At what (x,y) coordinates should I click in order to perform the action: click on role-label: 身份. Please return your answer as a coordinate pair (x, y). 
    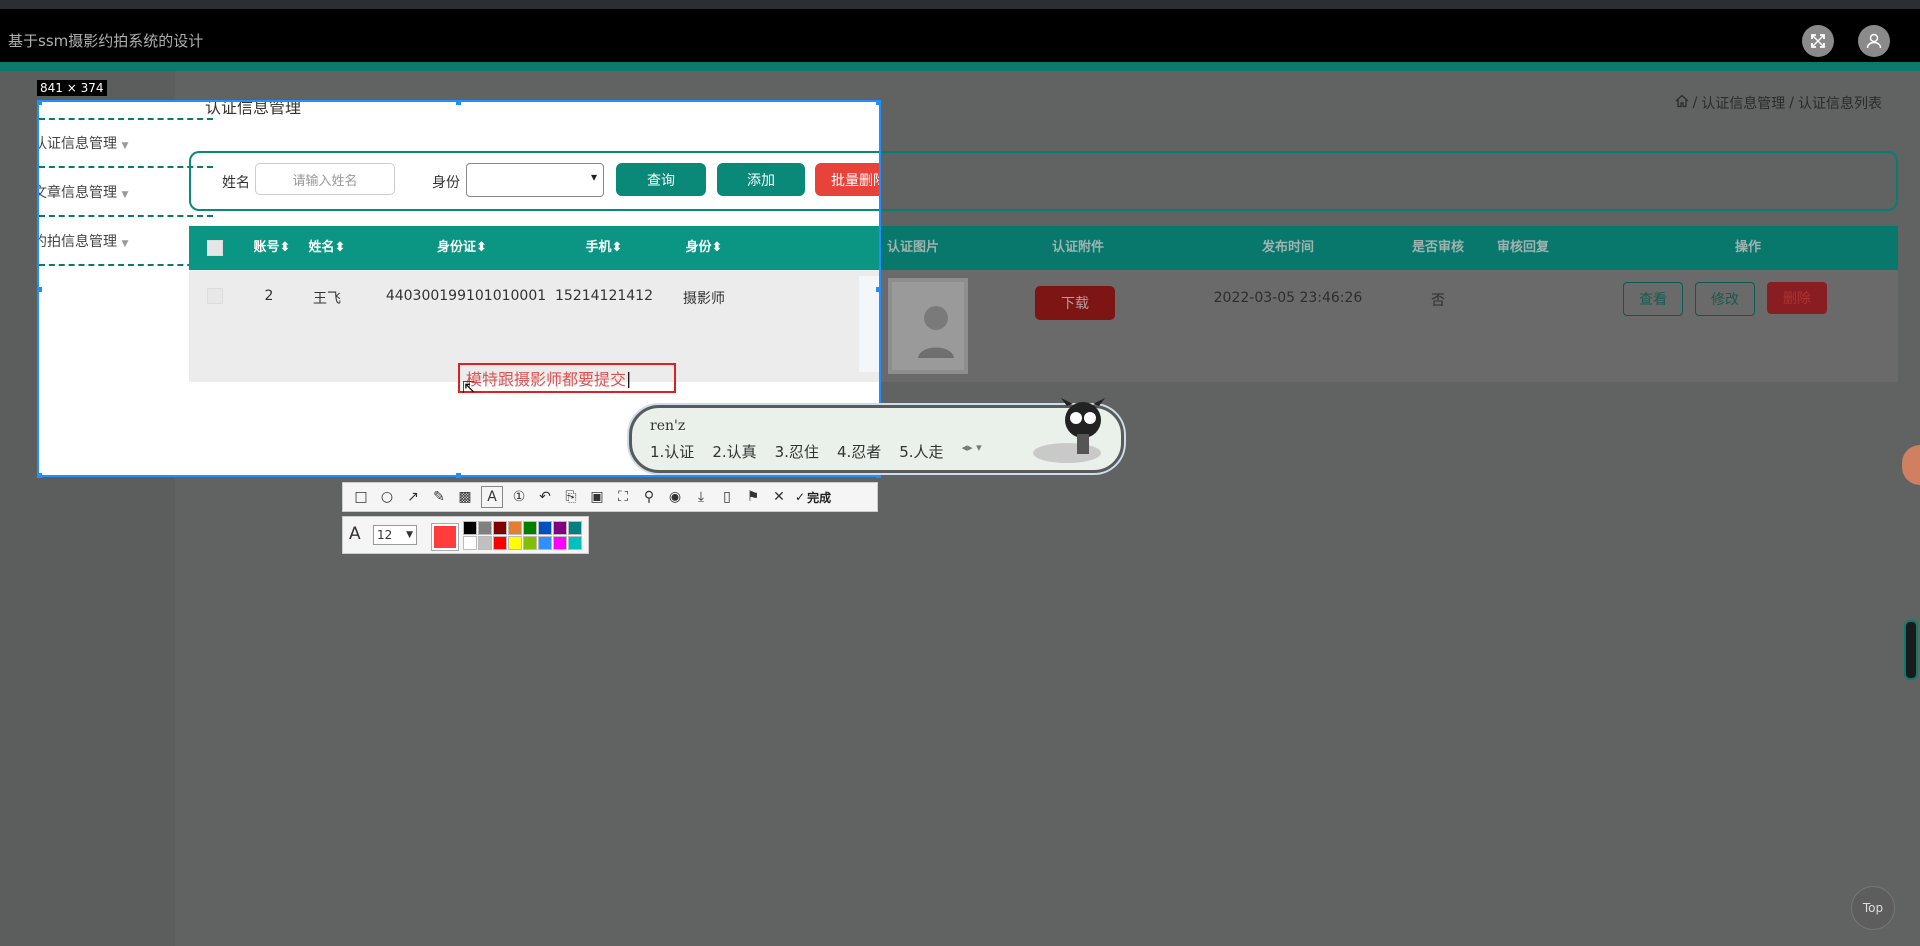
    Looking at the image, I should click on (446, 183).